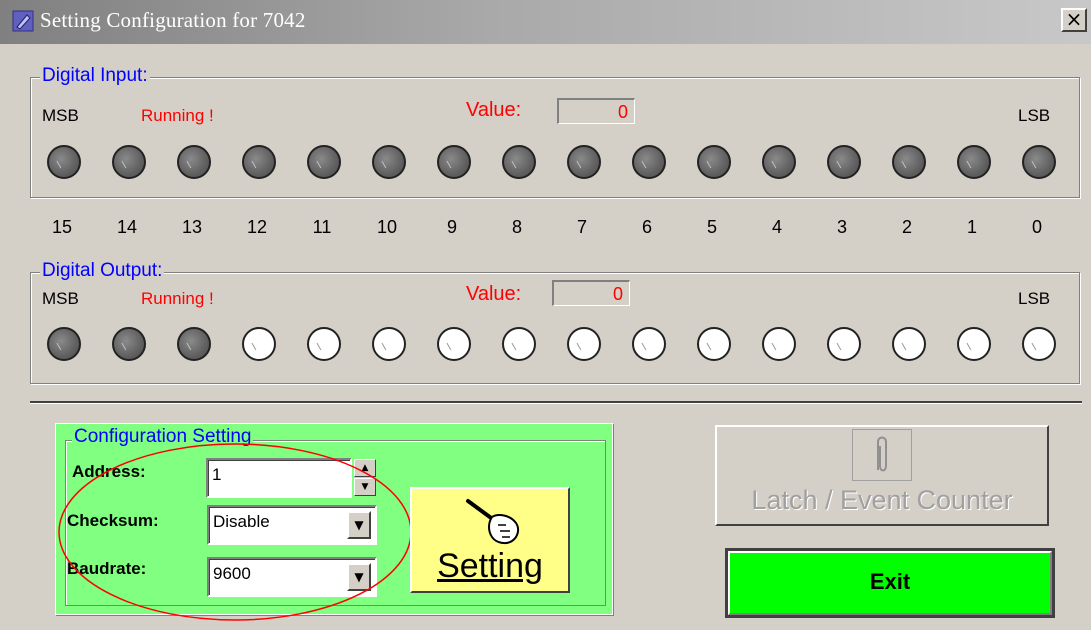 The width and height of the screenshot is (1091, 630). I want to click on bit-number-11: 11, so click(322, 227).